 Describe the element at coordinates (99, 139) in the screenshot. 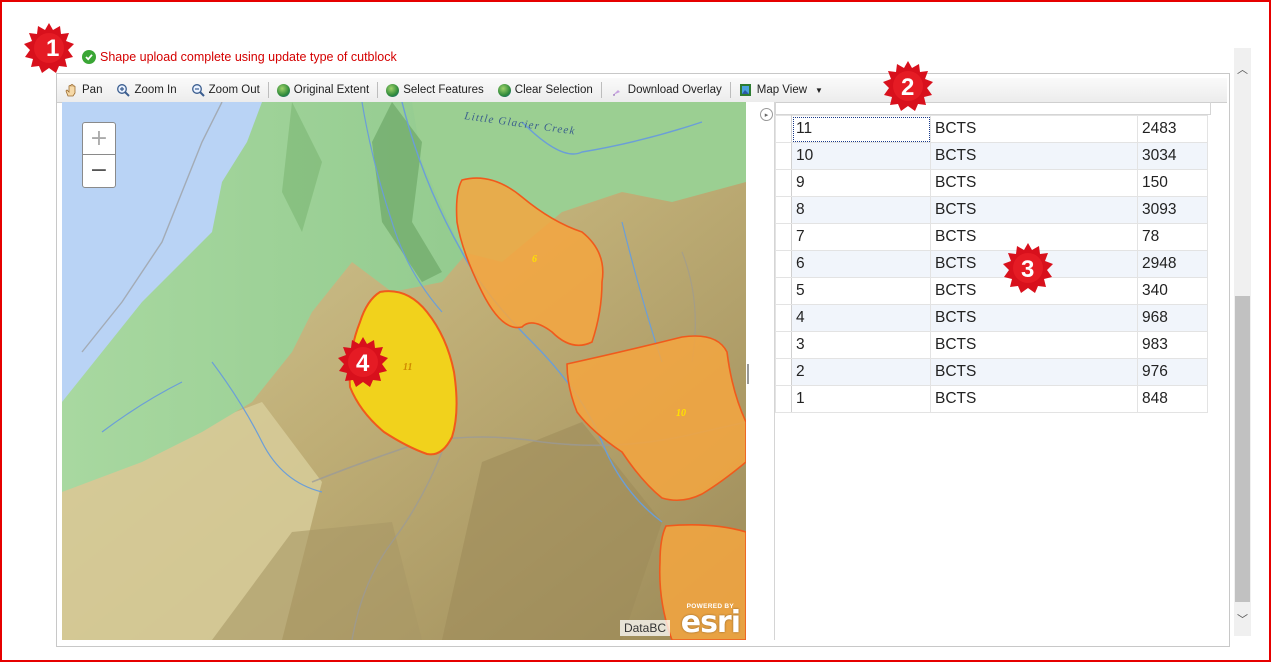

I see `map-zoom-in-button: +` at that location.